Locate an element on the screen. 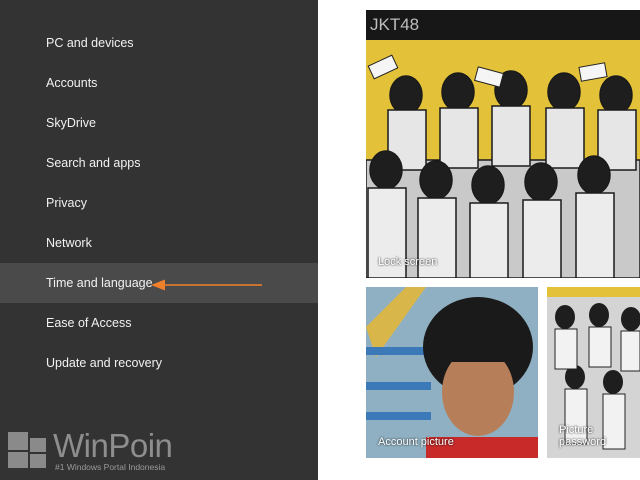 This screenshot has height=480, width=640. watermark-tagline: #1 Windows Portal Indonesia is located at coordinates (110, 467).